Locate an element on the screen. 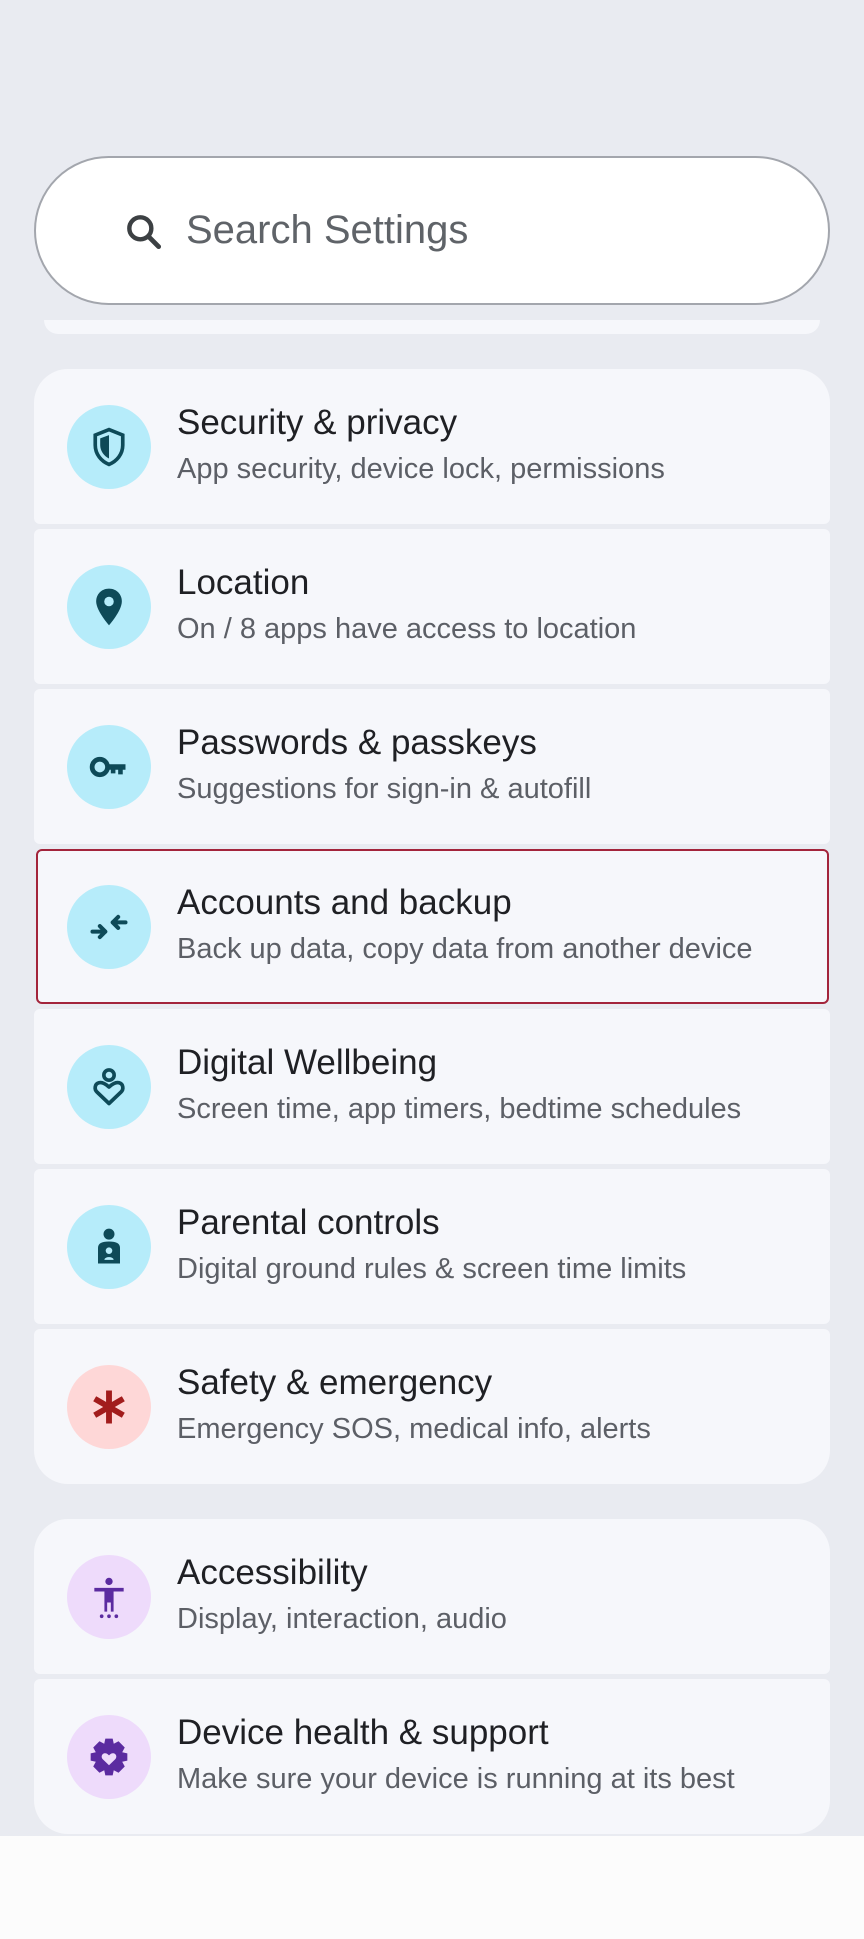  search-bar: Search Settings is located at coordinates (432, 230).